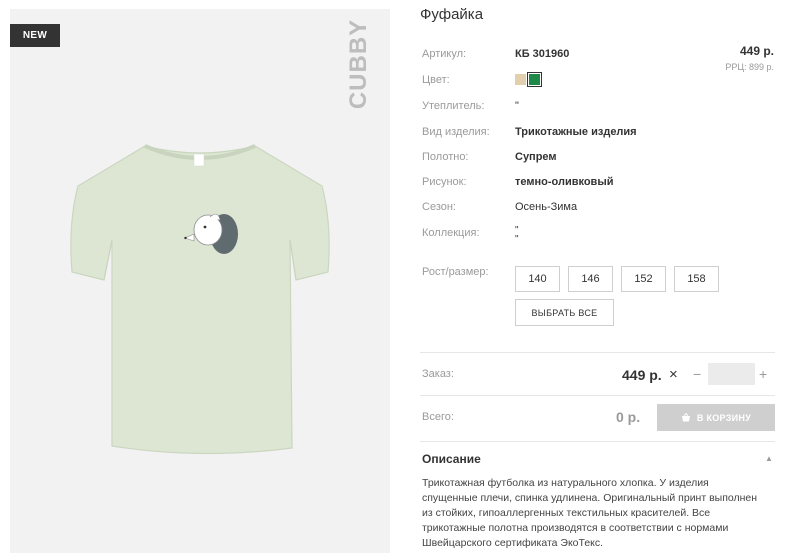  What do you see at coordinates (642, 375) in the screenshot?
I see `order-price: 449 р.` at bounding box center [642, 375].